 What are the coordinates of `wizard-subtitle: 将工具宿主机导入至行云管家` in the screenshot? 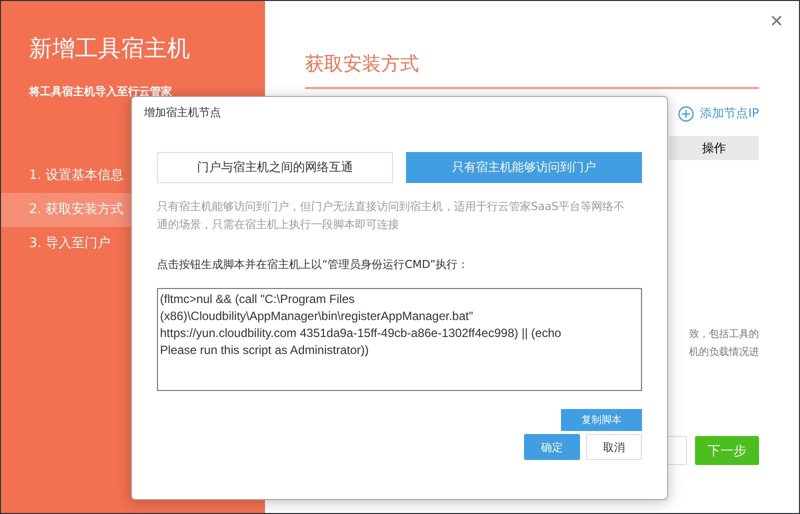 It's located at (101, 91).